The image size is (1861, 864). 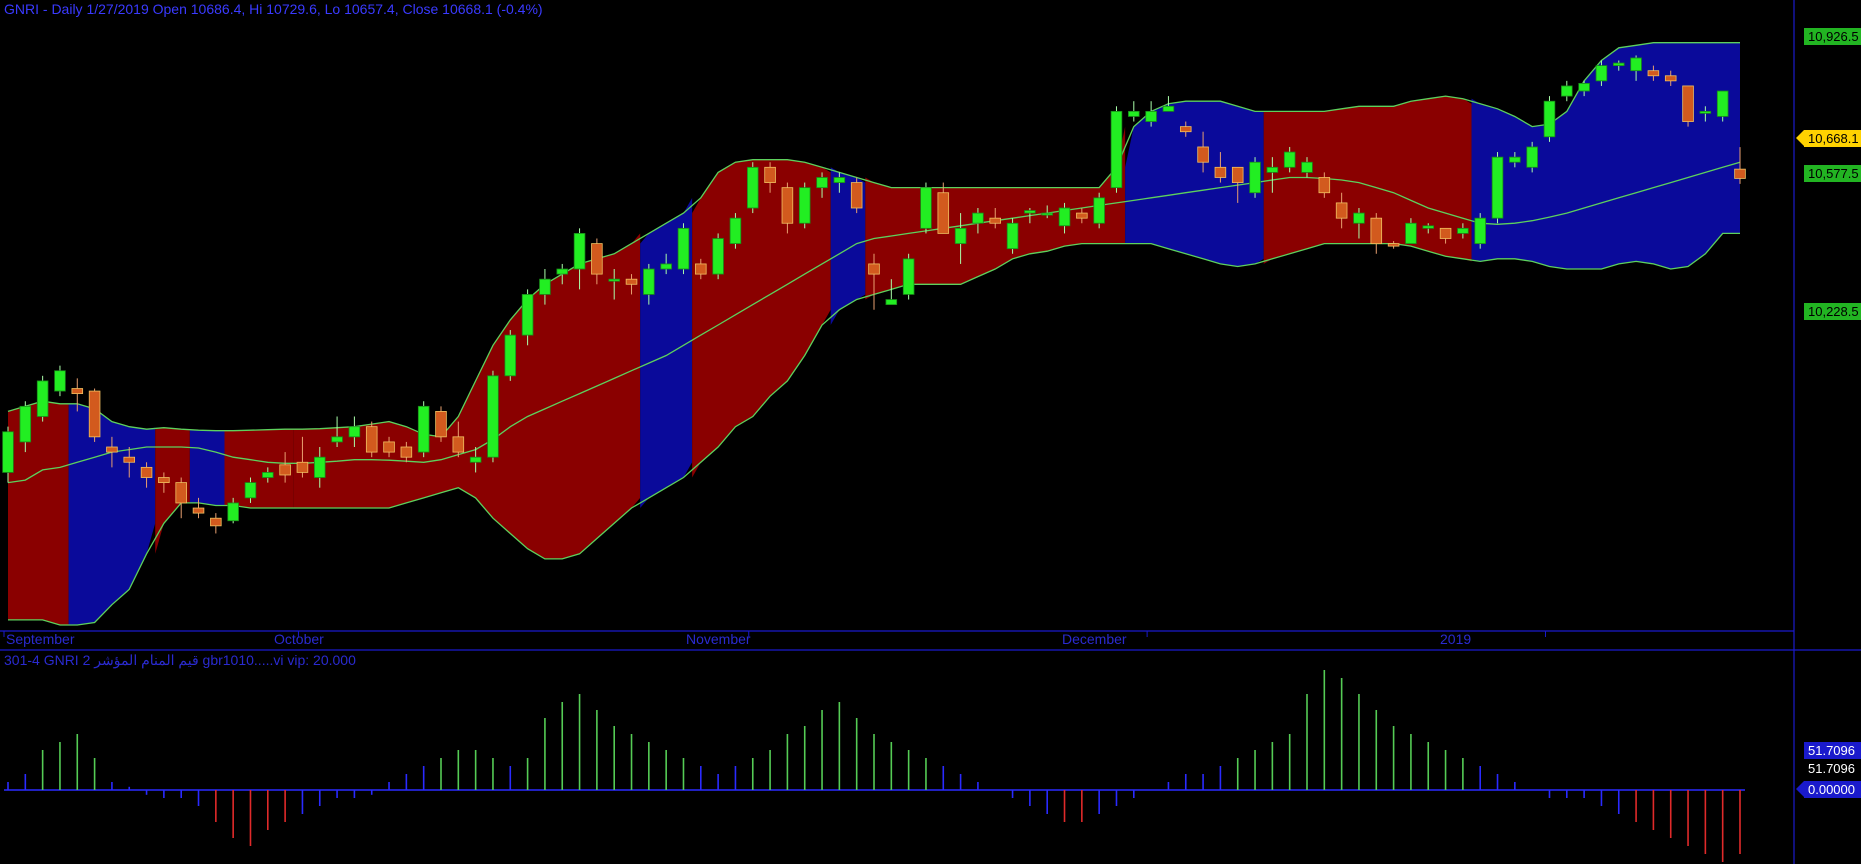 I want to click on indicator-label-zero: 0.00000, so click(x=1832, y=789).